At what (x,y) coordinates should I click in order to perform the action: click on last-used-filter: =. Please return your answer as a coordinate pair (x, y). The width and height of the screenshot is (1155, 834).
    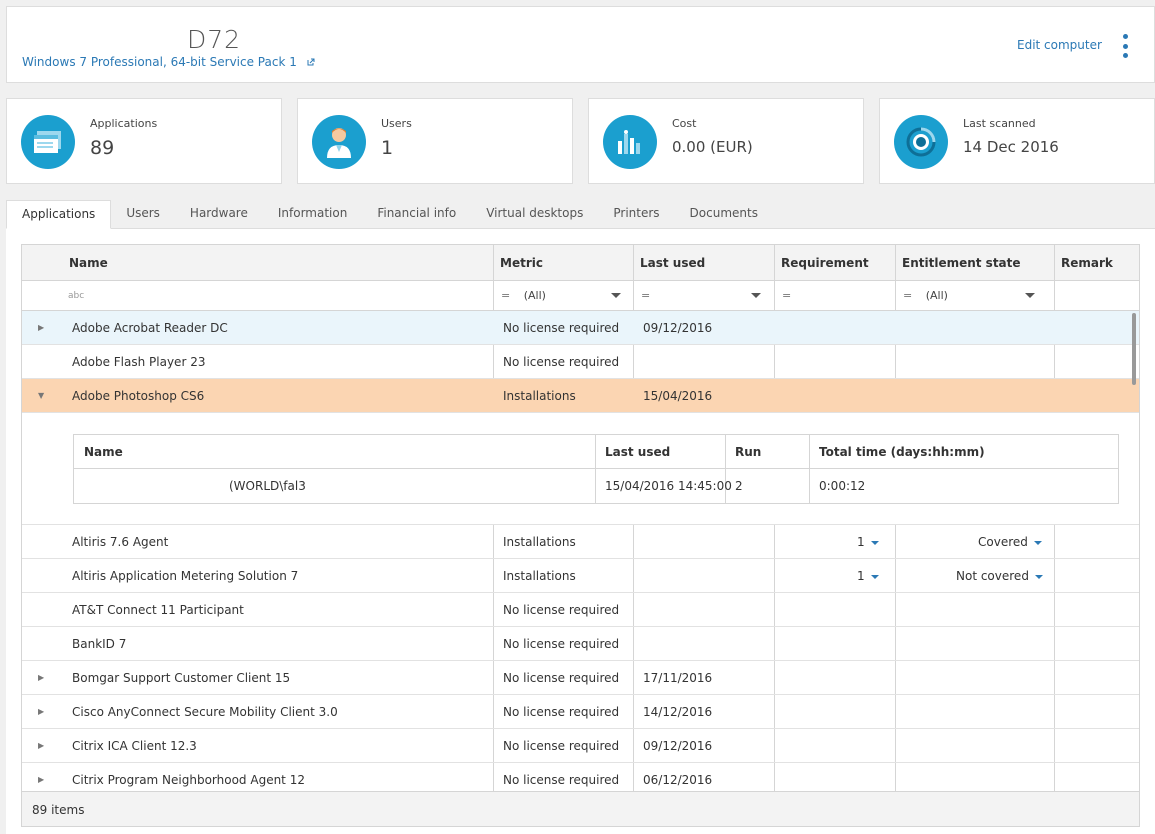
    Looking at the image, I should click on (703, 296).